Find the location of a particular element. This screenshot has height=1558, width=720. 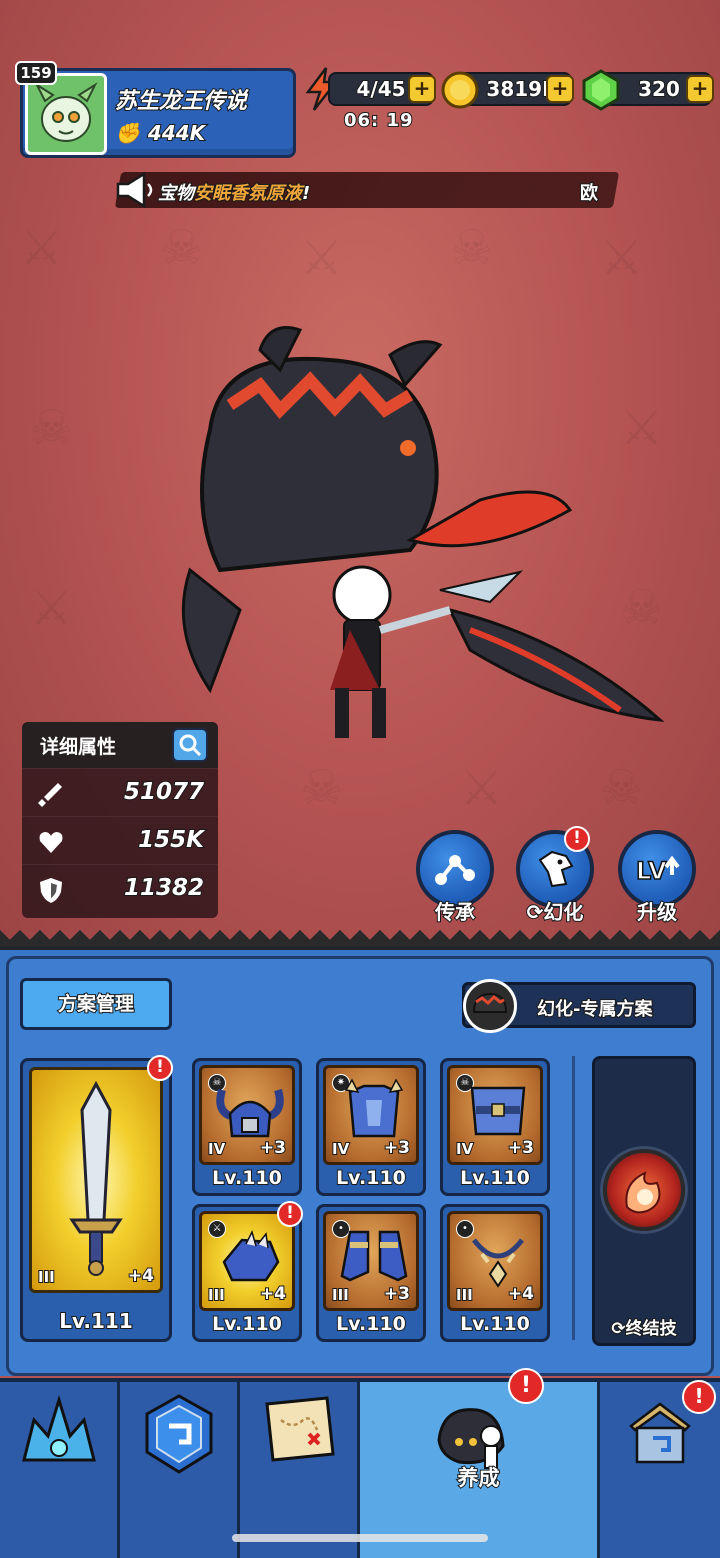

fire-meteor-icon is located at coordinates (643, 1192).